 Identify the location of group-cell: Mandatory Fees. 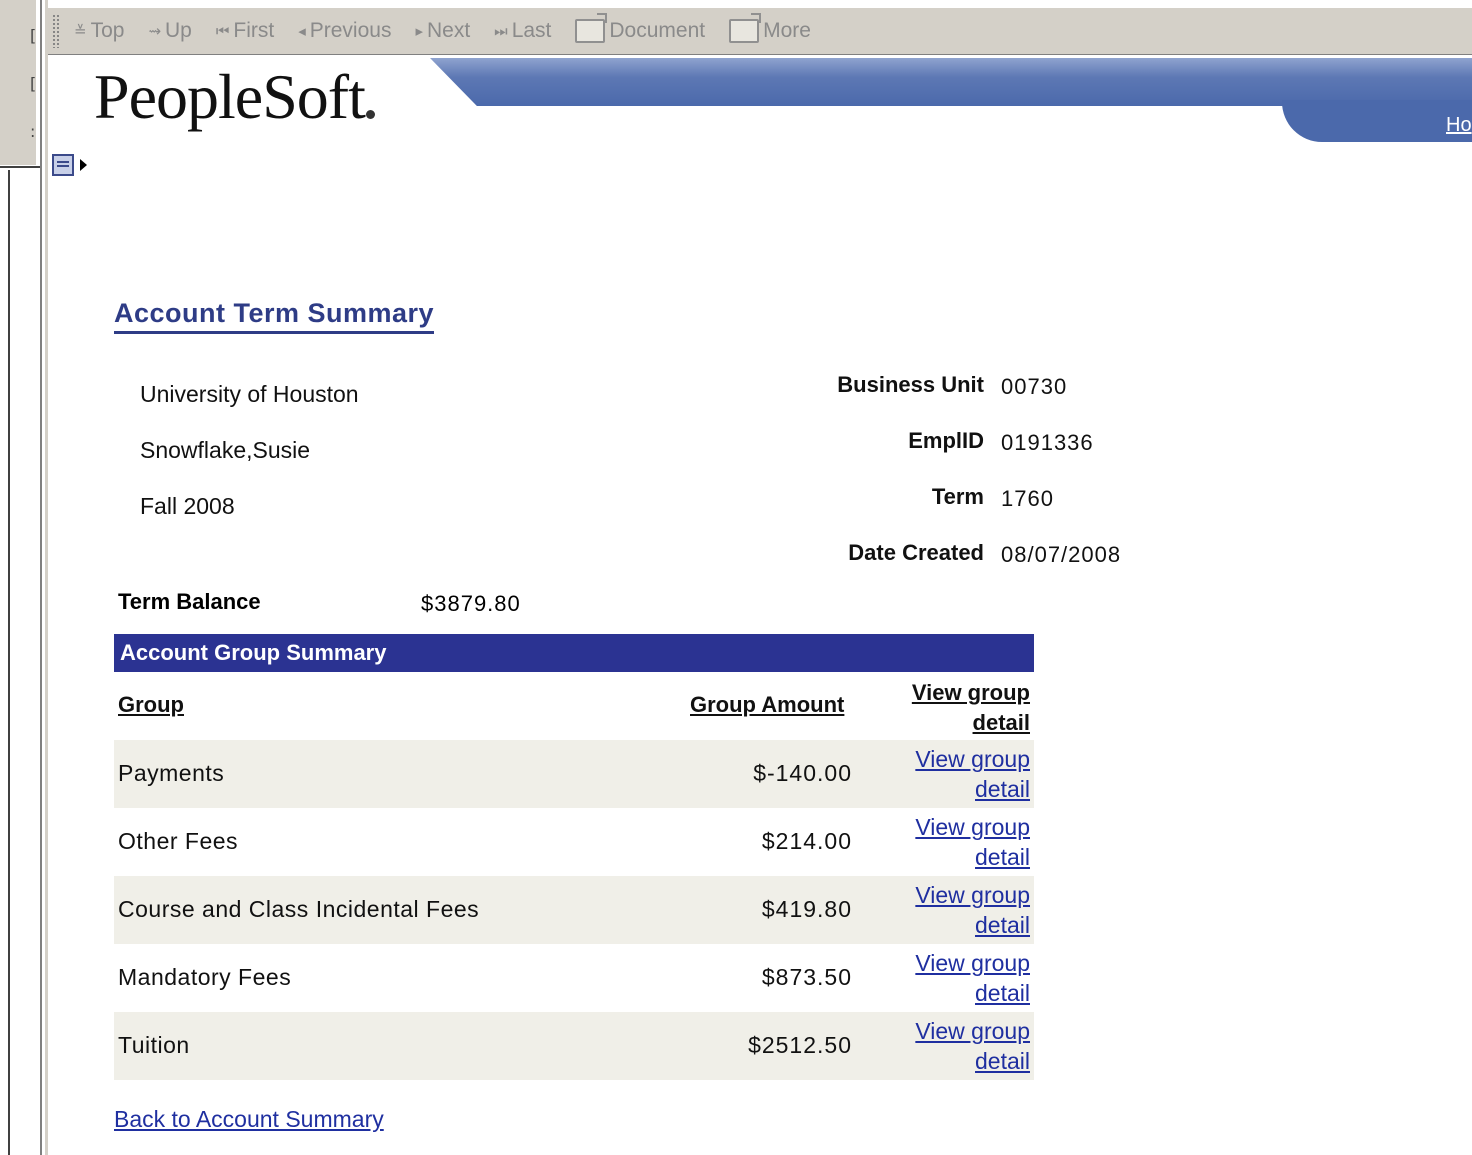
(205, 977).